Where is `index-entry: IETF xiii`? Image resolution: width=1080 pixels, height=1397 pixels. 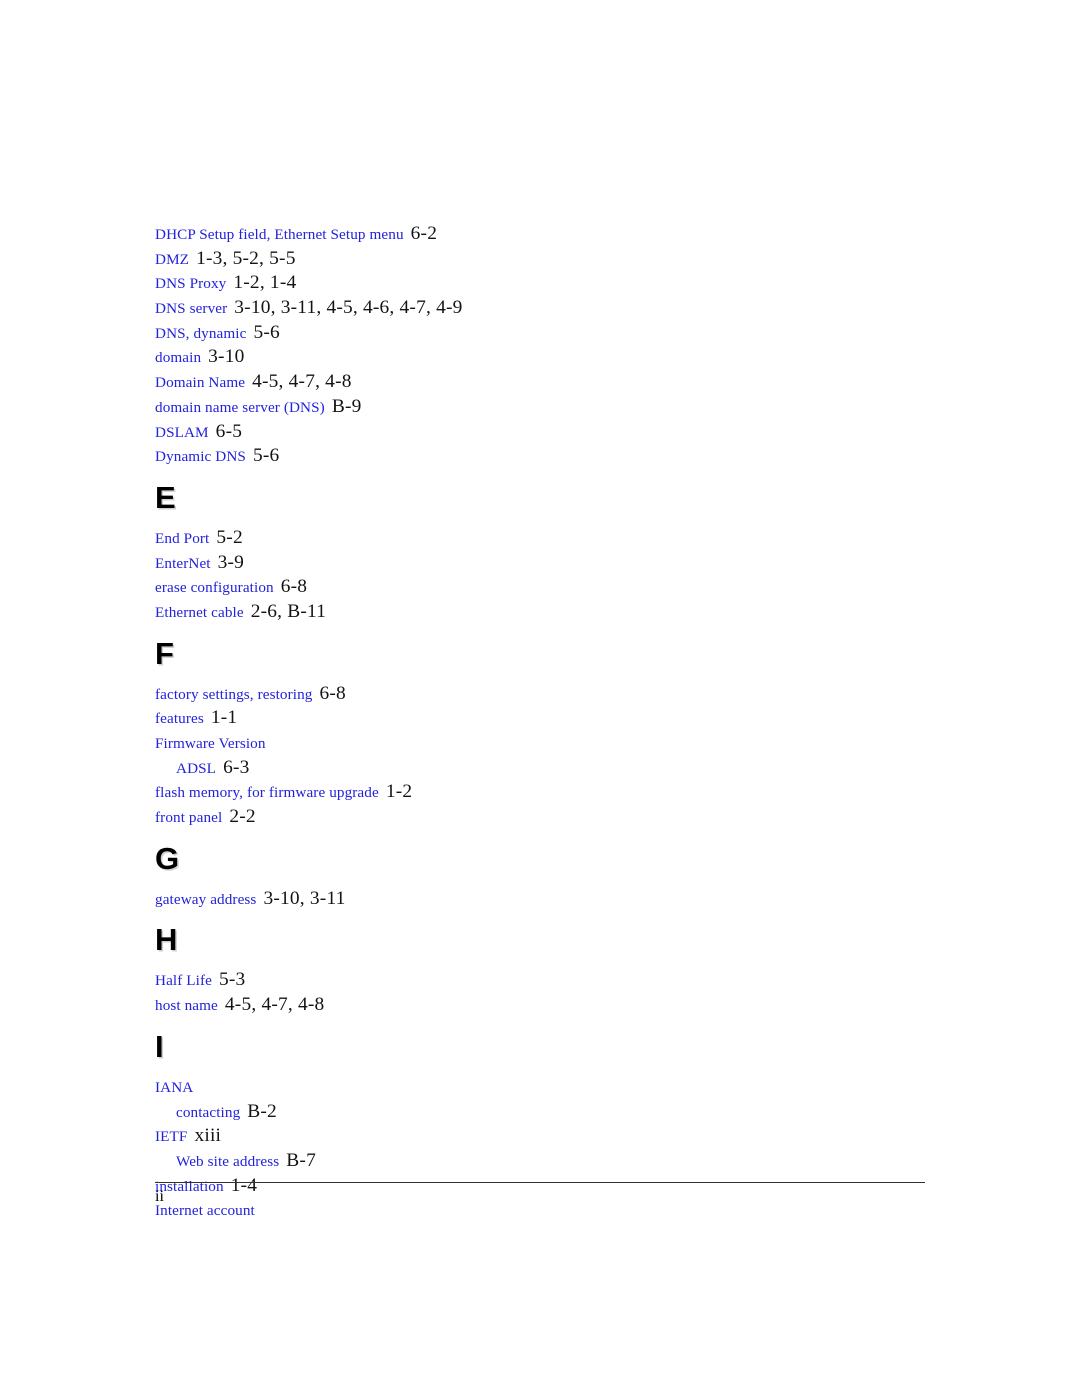
index-entry: IETF xiii is located at coordinates (550, 1136).